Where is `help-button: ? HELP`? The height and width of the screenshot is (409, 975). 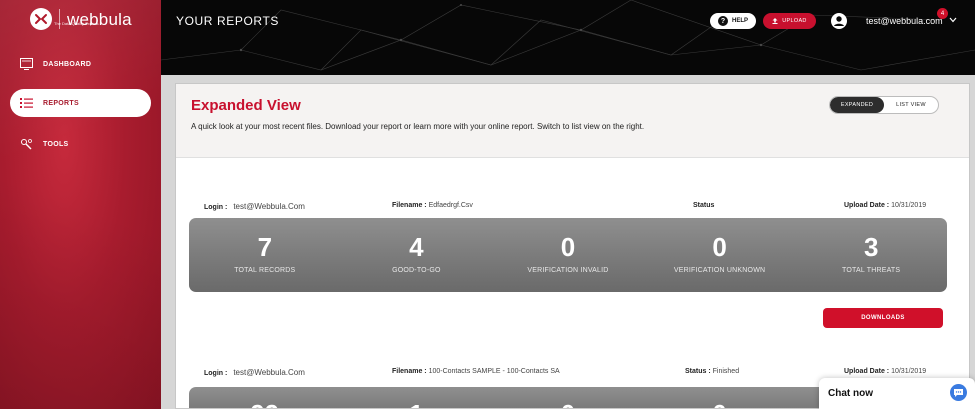
help-button: ? HELP is located at coordinates (733, 21).